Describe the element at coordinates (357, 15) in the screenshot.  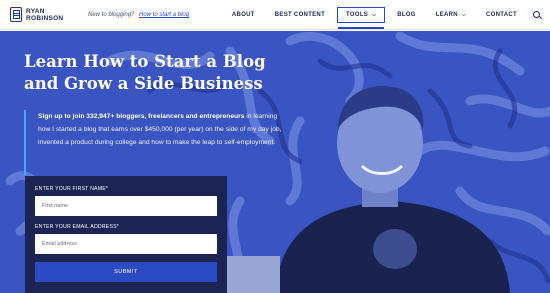
I see `nav-tools-label: TOOLS` at that location.